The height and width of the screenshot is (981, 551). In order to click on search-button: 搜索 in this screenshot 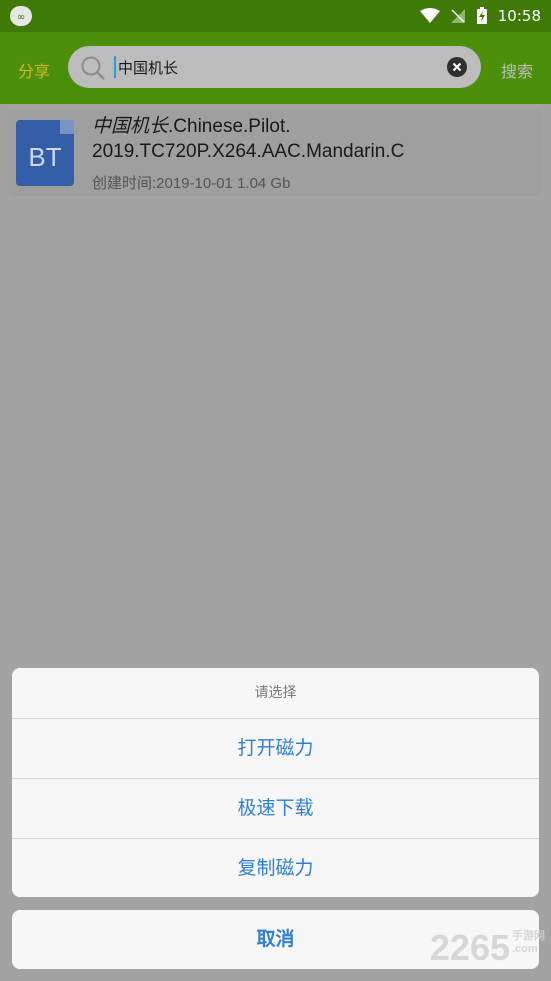, I will do `click(517, 70)`.